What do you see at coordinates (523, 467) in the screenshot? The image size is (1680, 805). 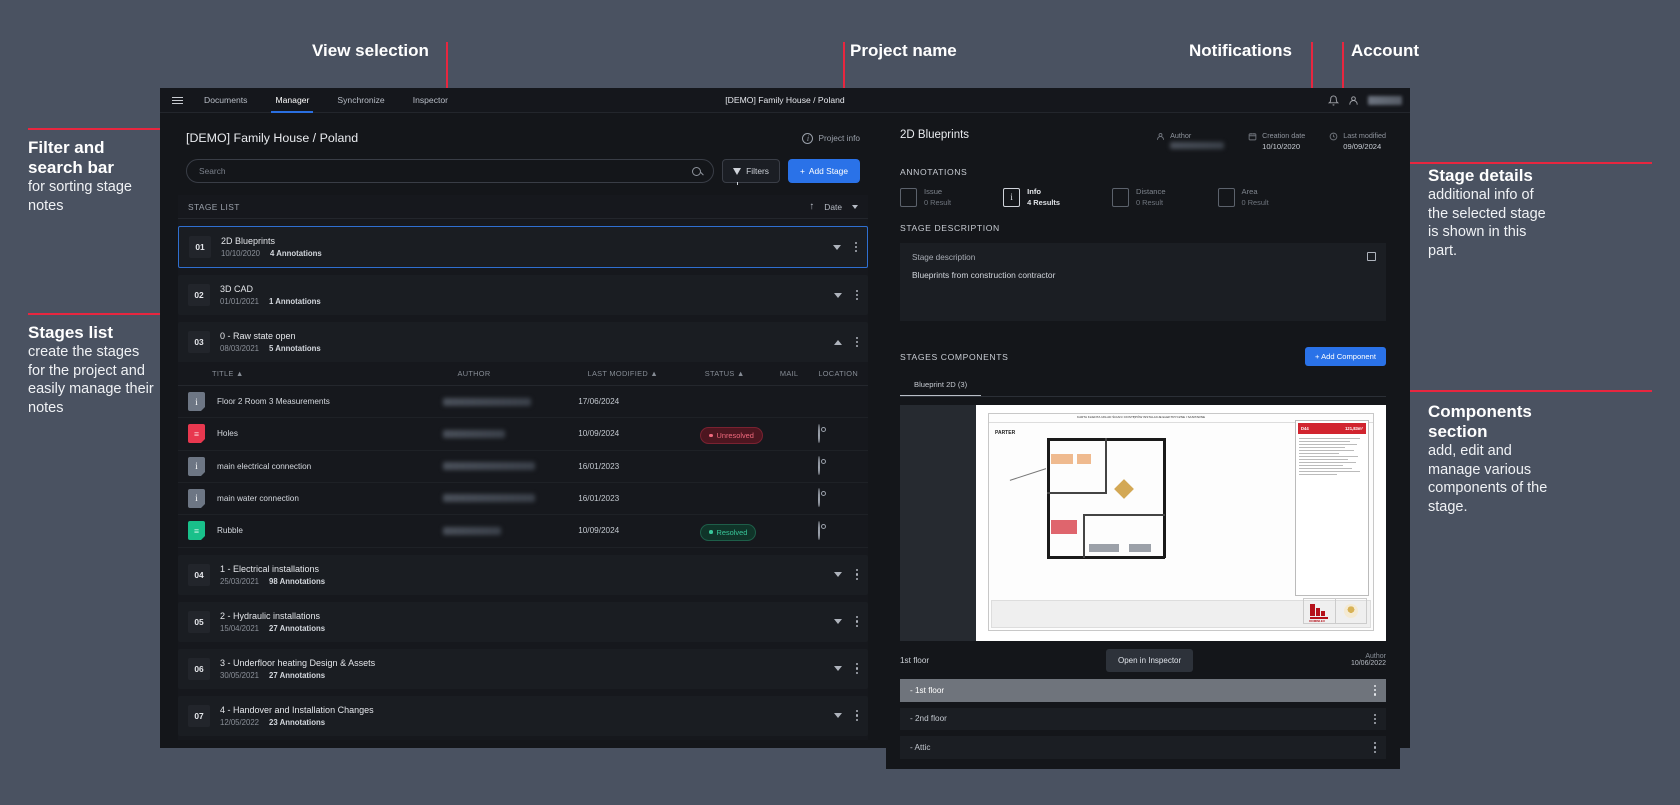 I see `table-row: i main electrical connection 16/01/2023` at bounding box center [523, 467].